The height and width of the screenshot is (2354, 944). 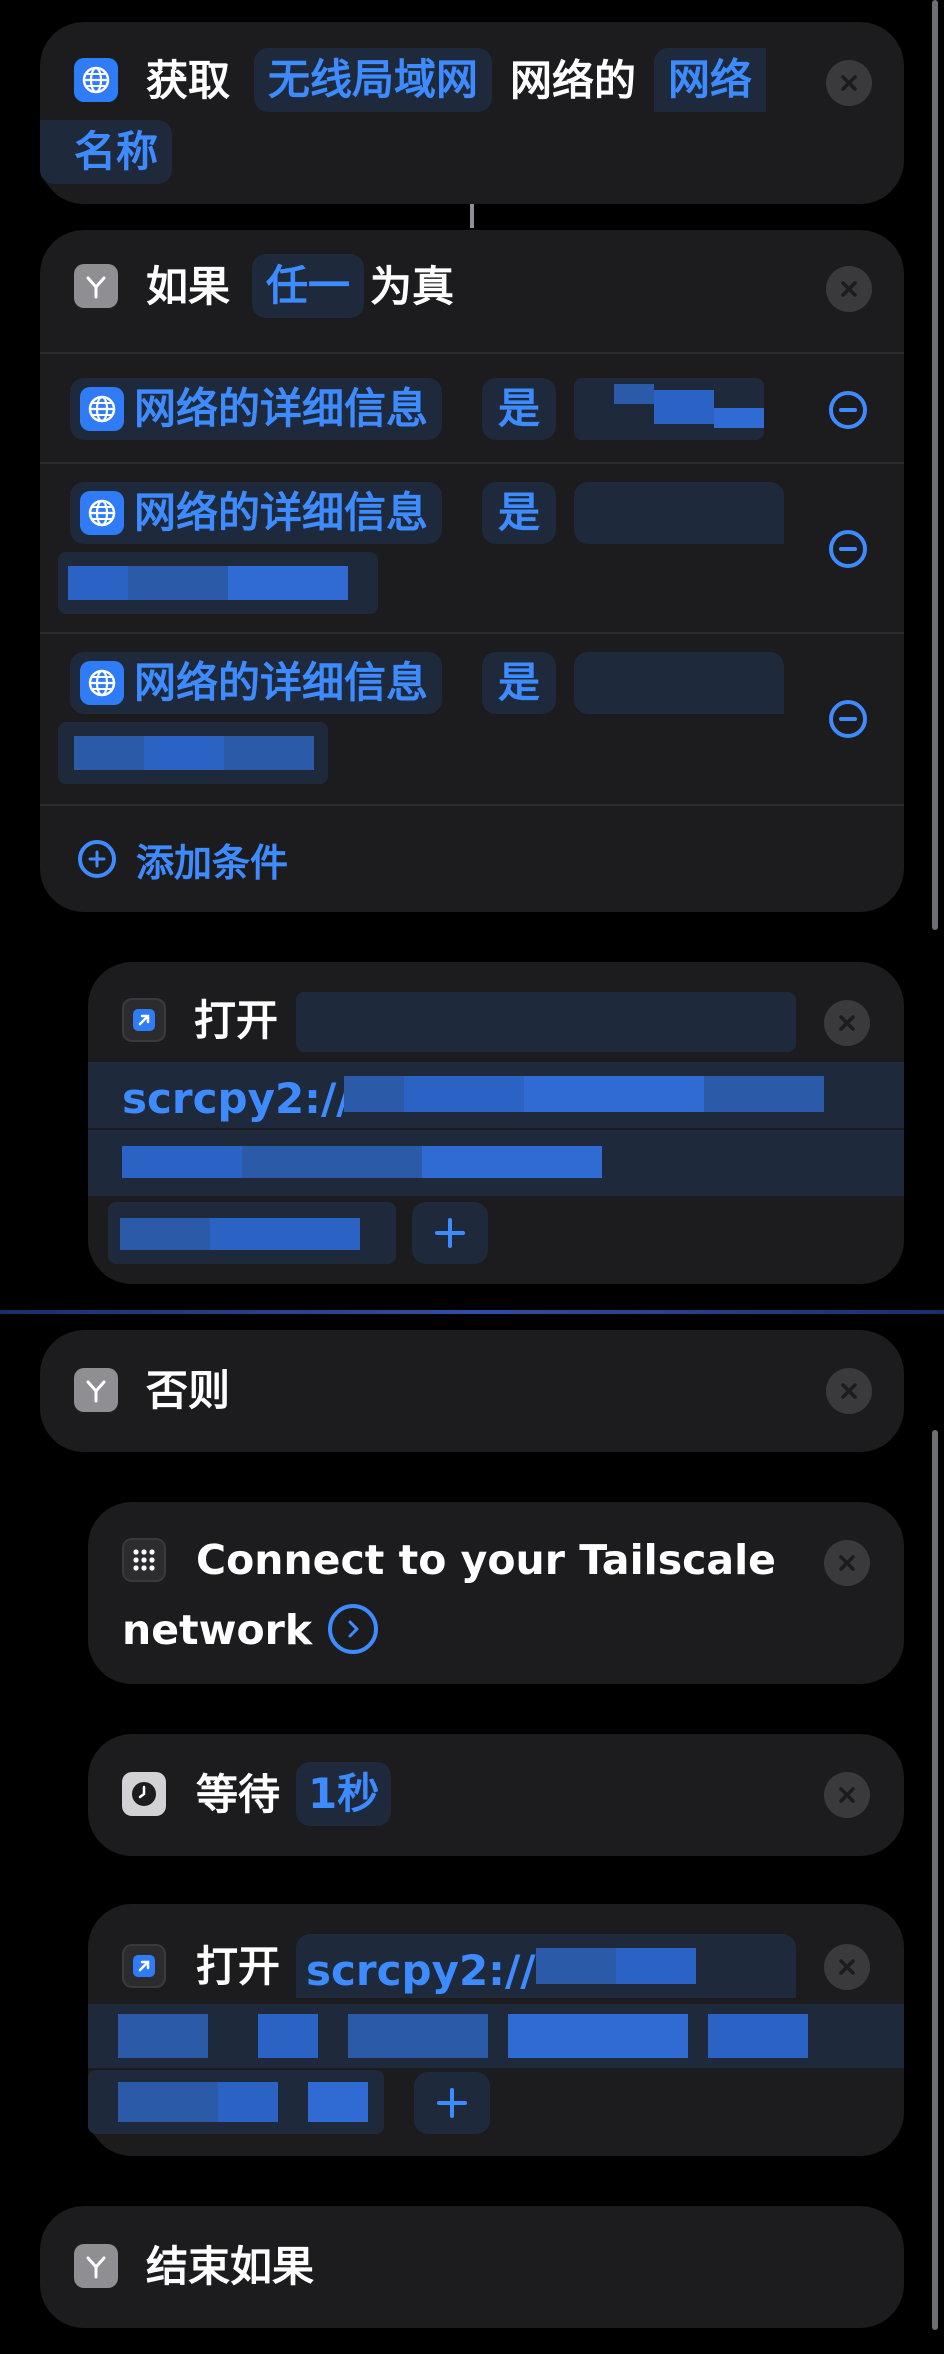 What do you see at coordinates (353, 1629) in the screenshot?
I see `chevron-right-circle-icon` at bounding box center [353, 1629].